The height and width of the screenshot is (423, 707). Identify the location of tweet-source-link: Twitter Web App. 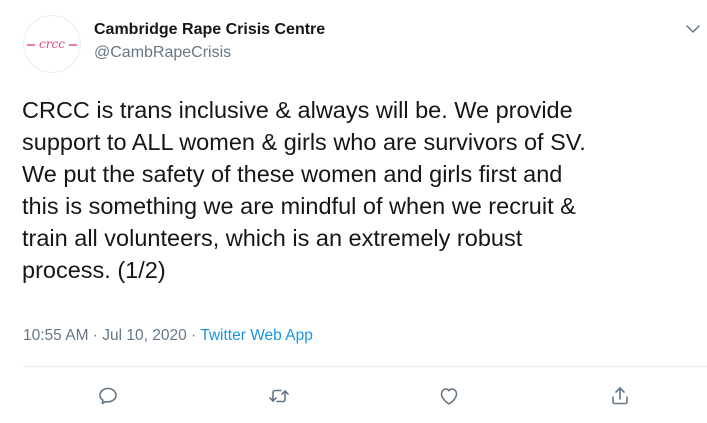
(256, 335).